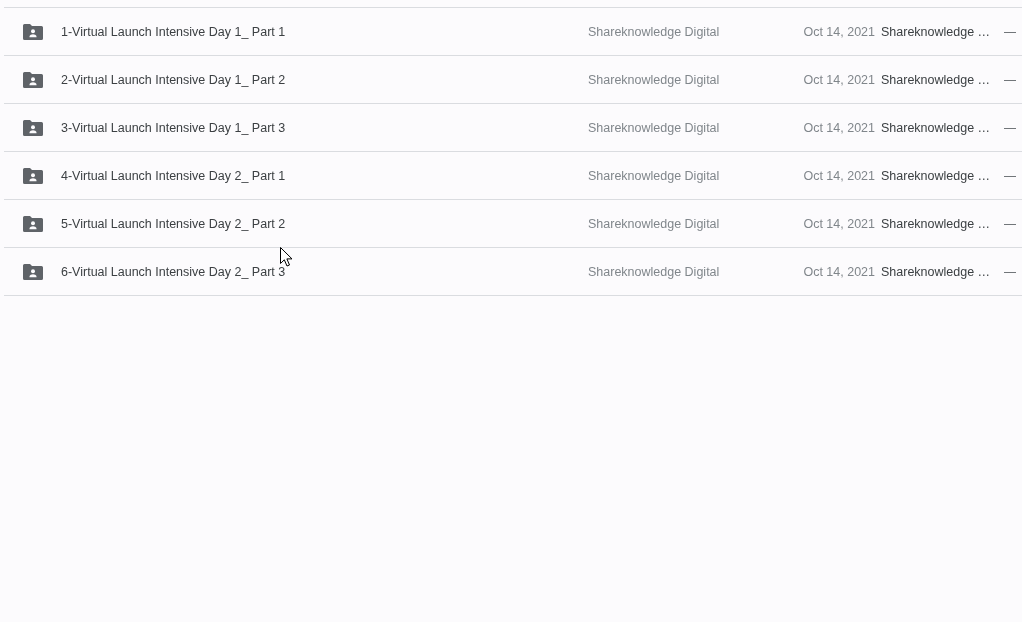 The image size is (1022, 622). Describe the element at coordinates (173, 223) in the screenshot. I see `folder-name: 5-Virtual Launch Intensive Day 2_ Part 2` at that location.